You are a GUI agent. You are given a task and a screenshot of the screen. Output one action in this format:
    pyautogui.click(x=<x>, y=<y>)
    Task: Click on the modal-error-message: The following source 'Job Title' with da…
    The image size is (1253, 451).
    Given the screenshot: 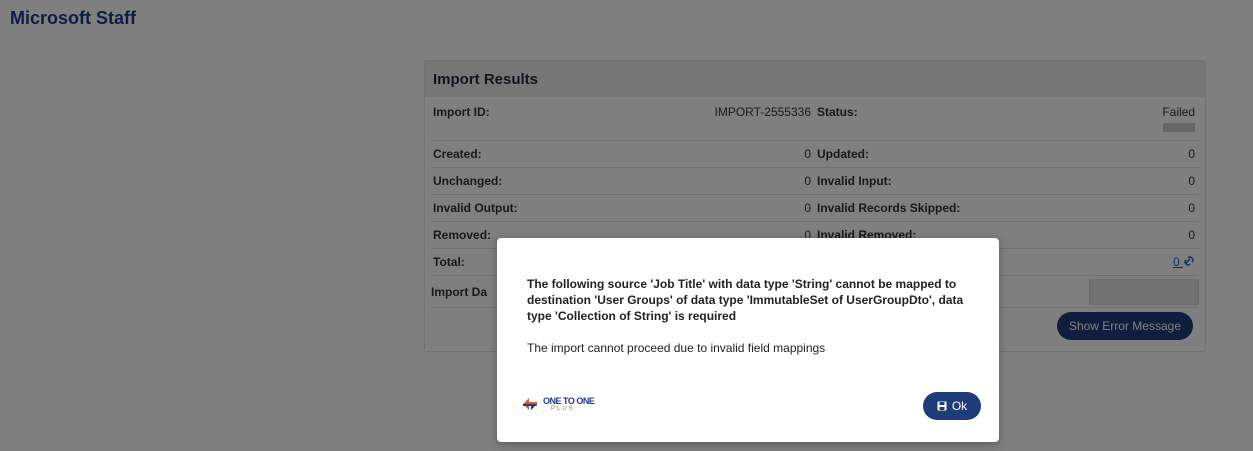 What is the action you would take?
    pyautogui.click(x=745, y=300)
    